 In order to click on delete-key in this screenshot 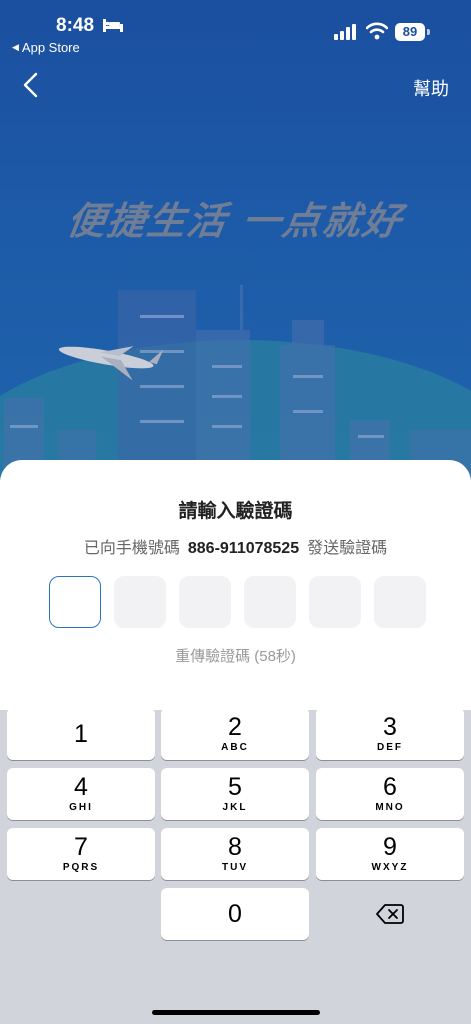, I will do `click(390, 914)`.